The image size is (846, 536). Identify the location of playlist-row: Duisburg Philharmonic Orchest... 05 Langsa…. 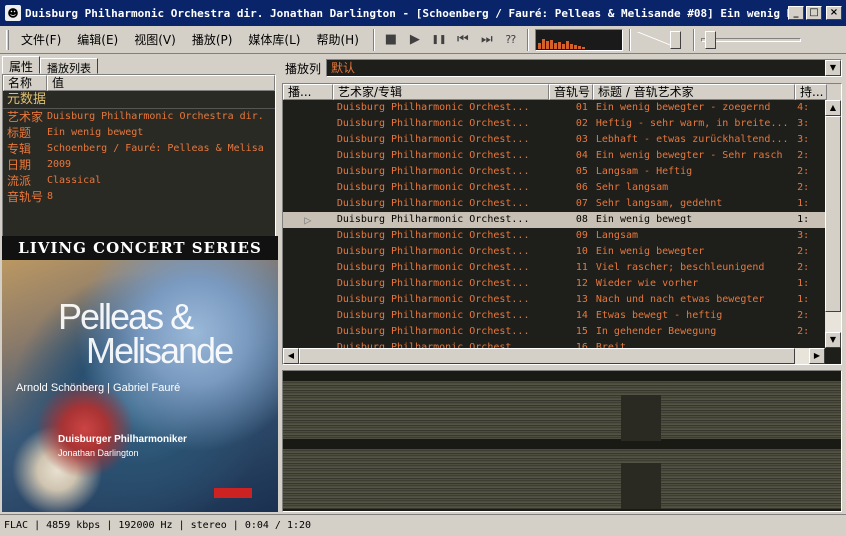
(554, 172).